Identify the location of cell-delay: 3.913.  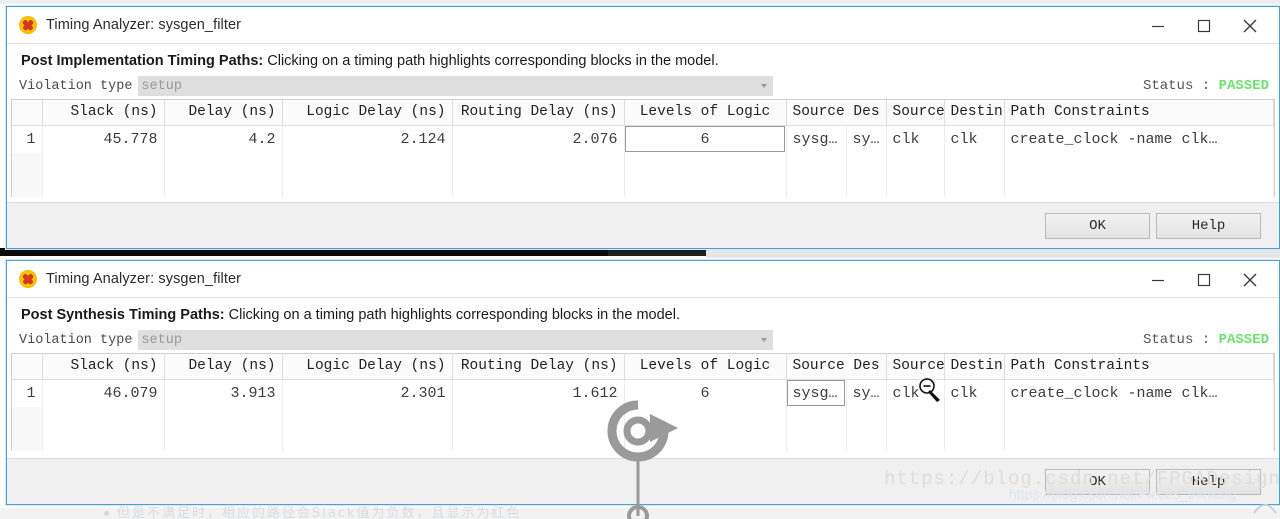
(223, 393).